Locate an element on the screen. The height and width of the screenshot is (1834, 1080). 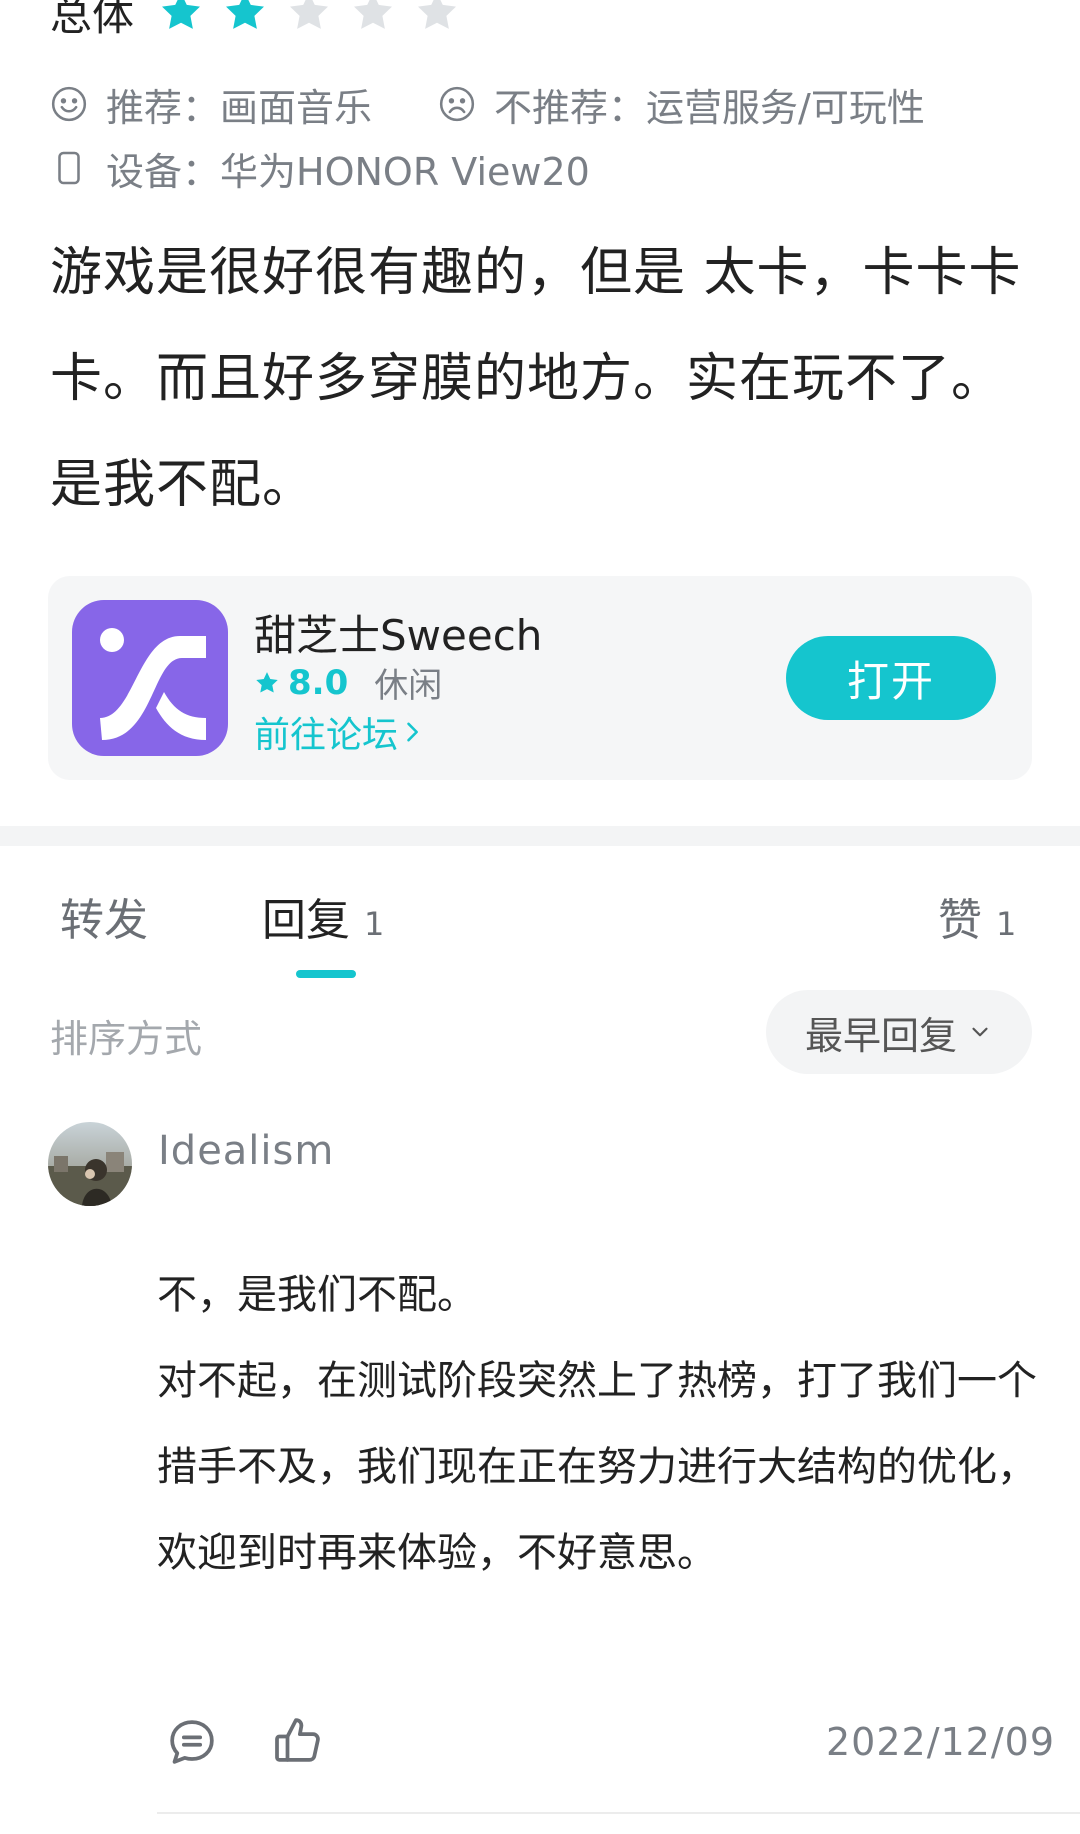
chevron-right-icon is located at coordinates (412, 732).